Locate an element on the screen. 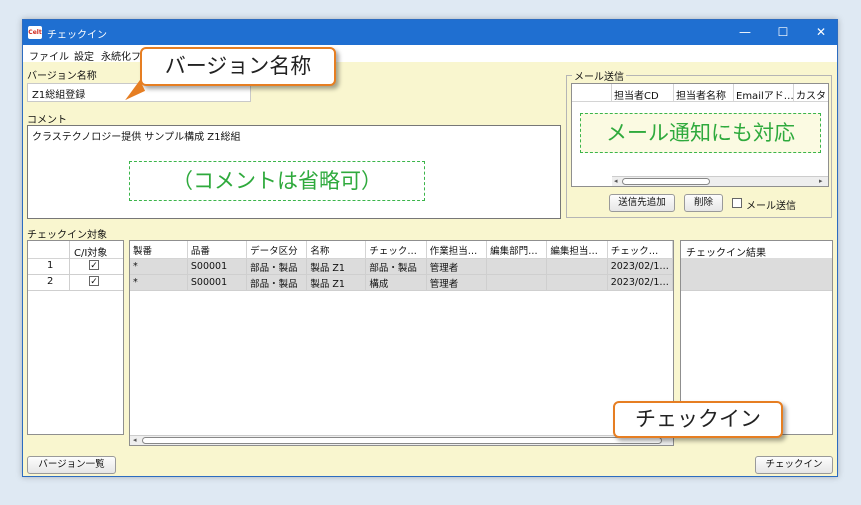  add-recipient-button: 送信先追加 is located at coordinates (642, 203).